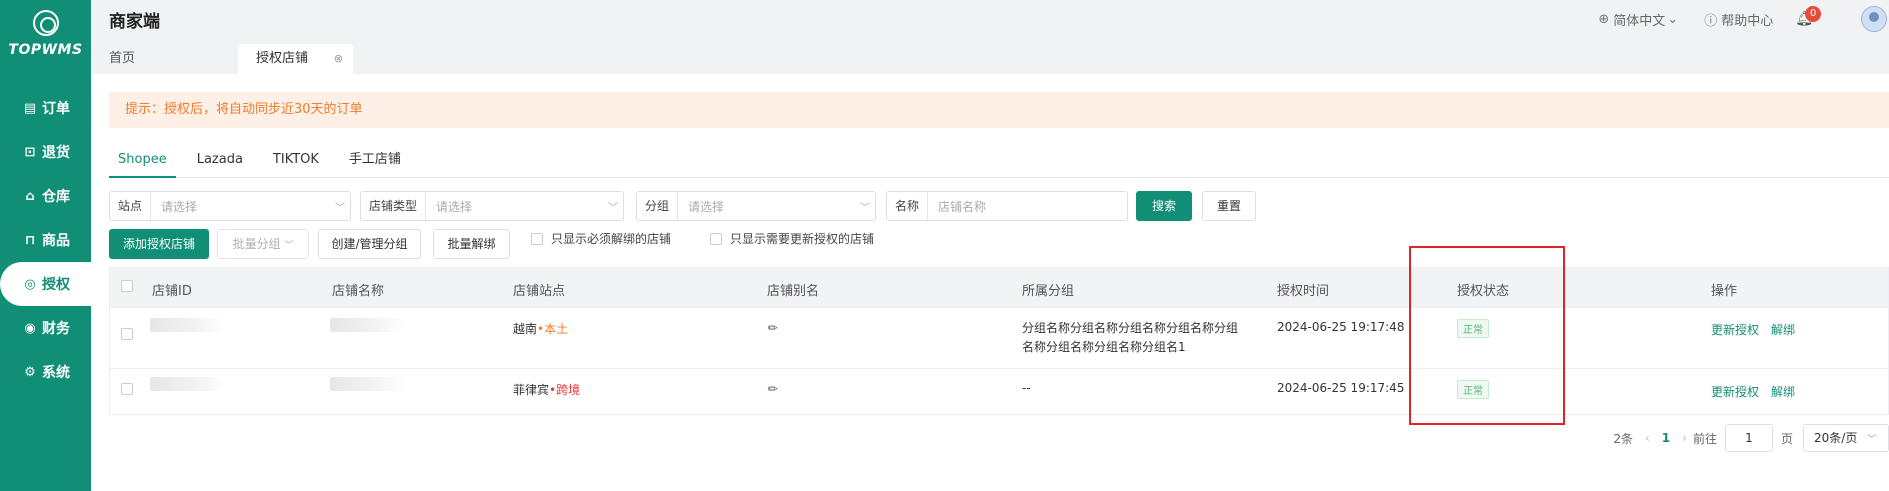 The height and width of the screenshot is (491, 1889). I want to click on finance-icon: ◉, so click(30, 328).